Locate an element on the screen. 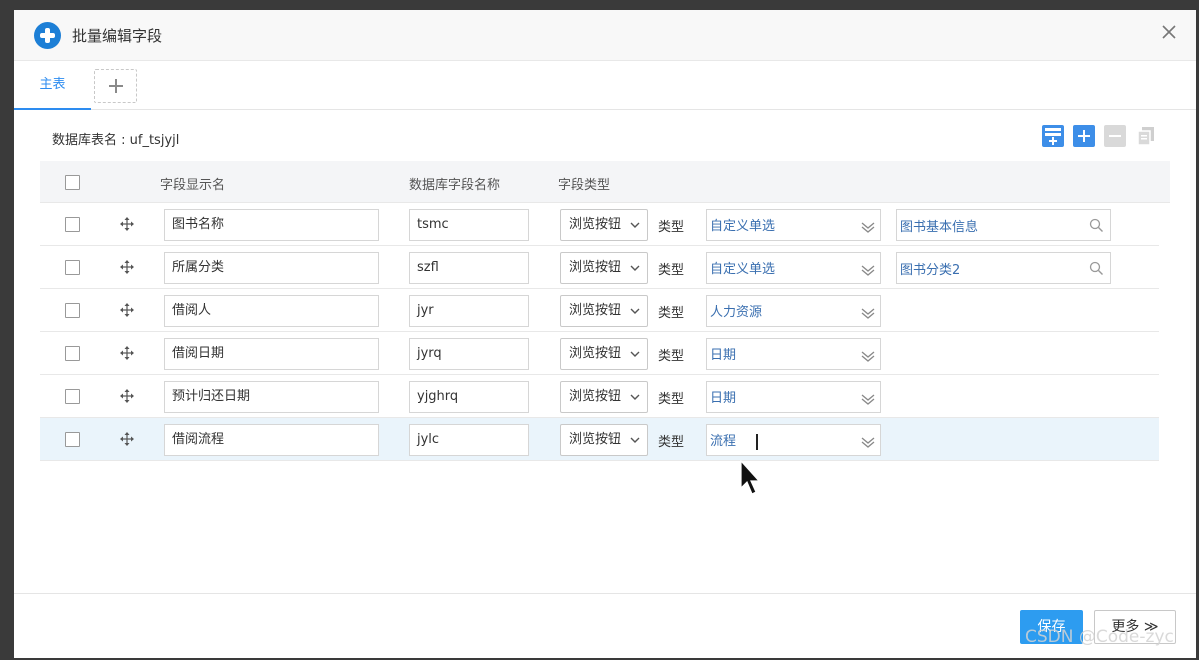 This screenshot has height=660, width=1199. table-row: 借阅日期 jyrq 浏览按钮 类型 日期 is located at coordinates (599, 353).